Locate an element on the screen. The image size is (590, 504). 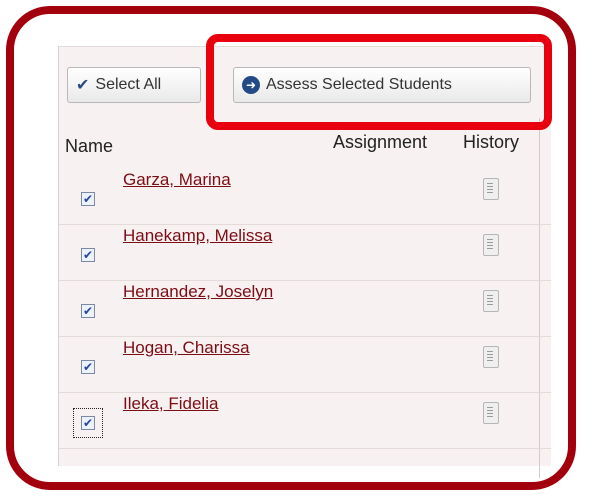
table-row: ✔ Hogan, Charissa is located at coordinates (305, 364).